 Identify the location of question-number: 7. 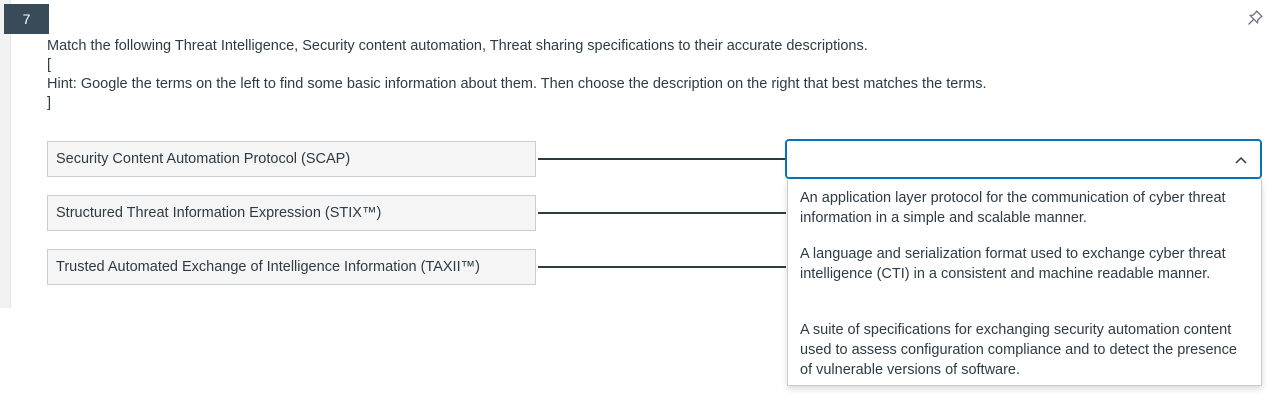
(26, 19).